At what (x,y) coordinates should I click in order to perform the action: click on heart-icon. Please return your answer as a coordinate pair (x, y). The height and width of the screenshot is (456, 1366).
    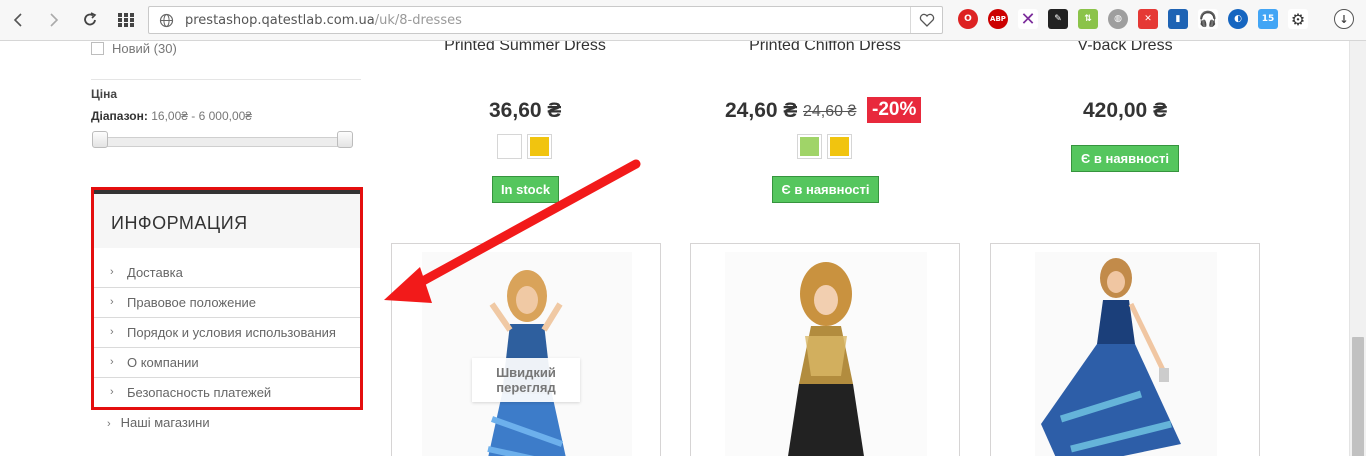
    Looking at the image, I should click on (926, 20).